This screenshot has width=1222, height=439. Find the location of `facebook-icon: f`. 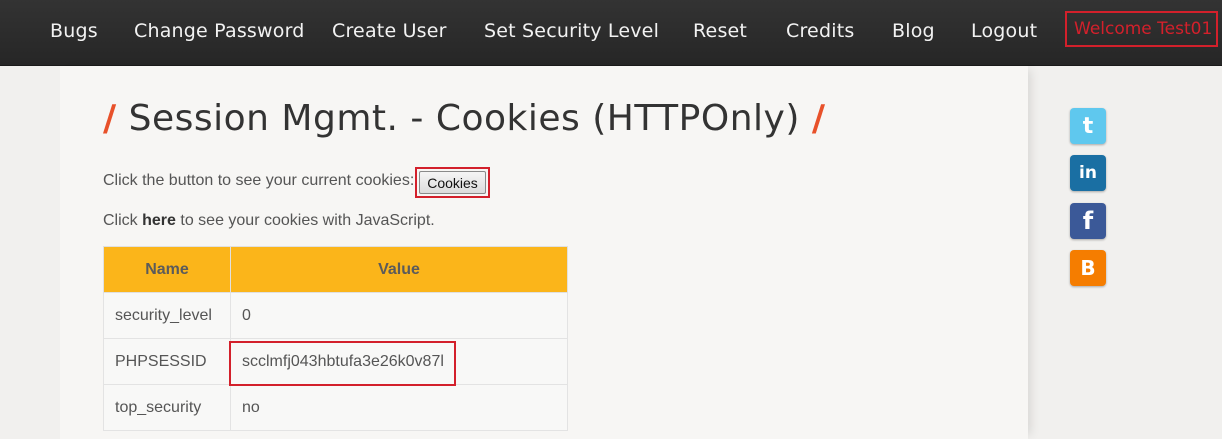

facebook-icon: f is located at coordinates (1088, 221).